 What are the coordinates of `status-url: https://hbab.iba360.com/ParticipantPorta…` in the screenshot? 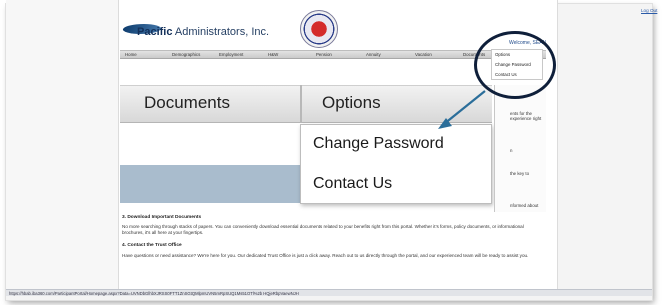 It's located at (154, 293).